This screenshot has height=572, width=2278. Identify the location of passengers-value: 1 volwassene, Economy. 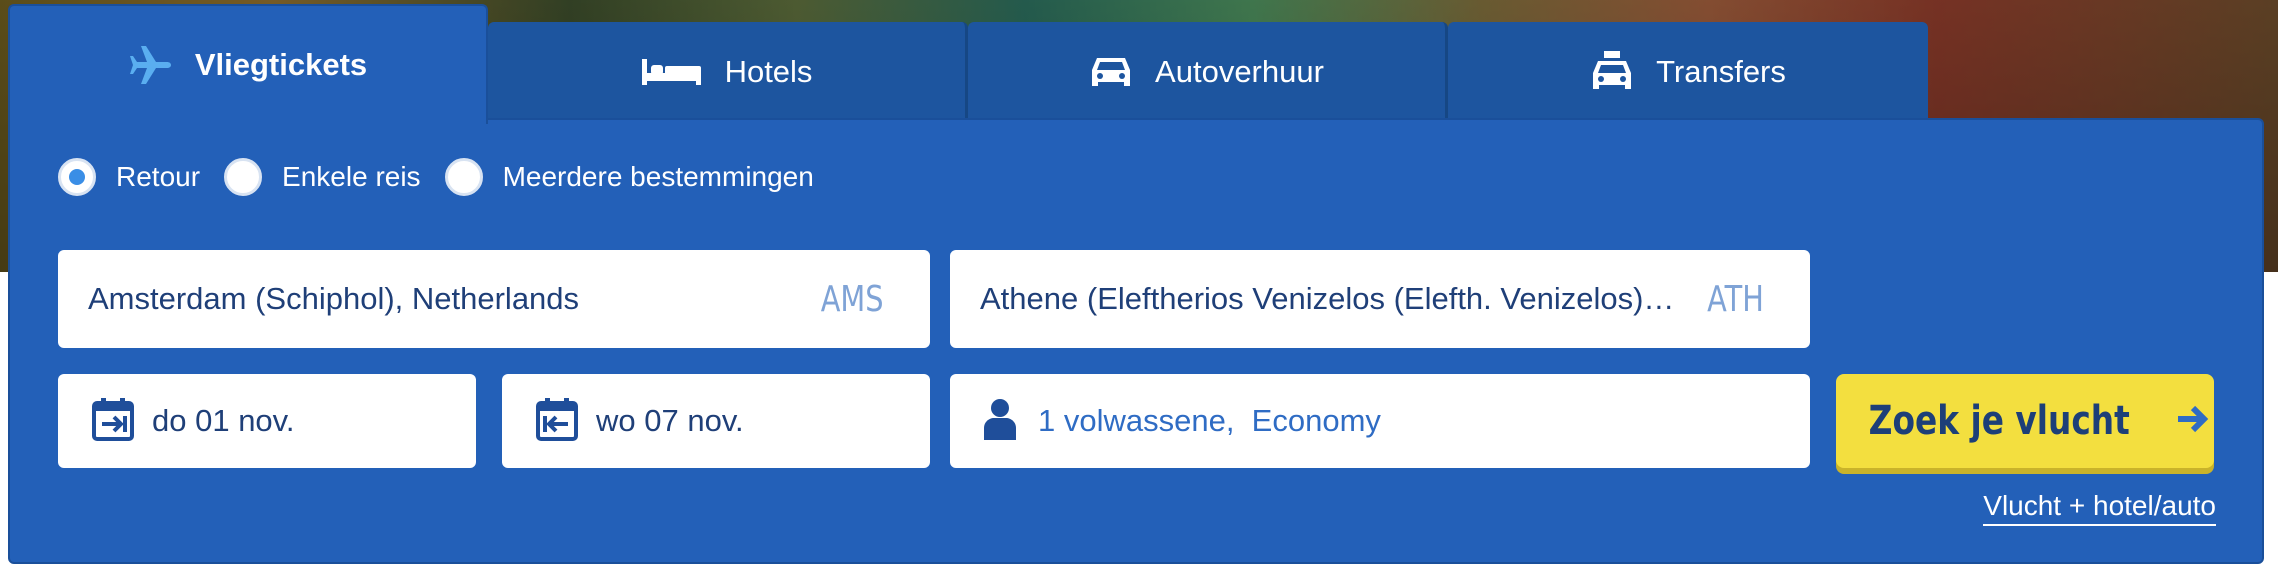
(1209, 420).